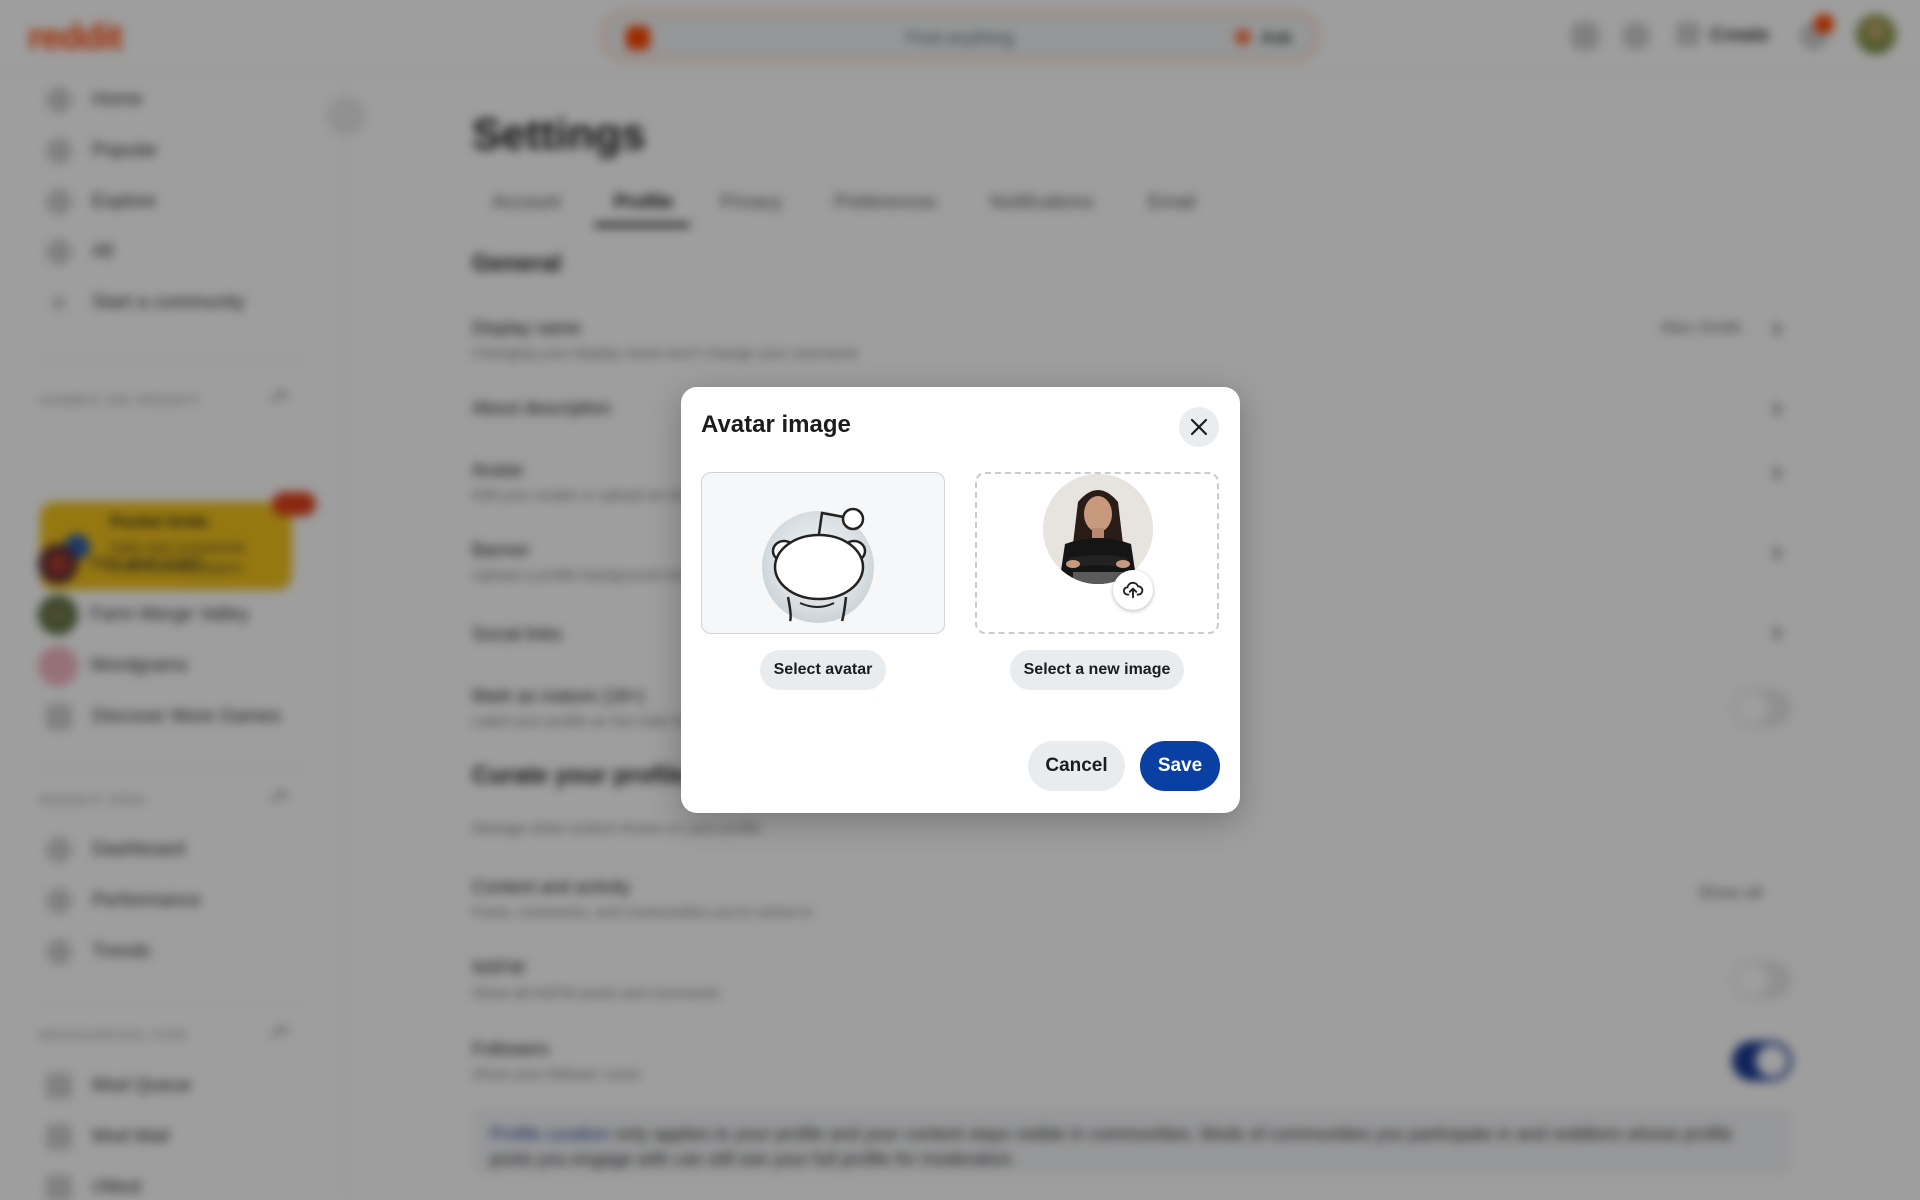  I want to click on close-button, so click(1199, 427).